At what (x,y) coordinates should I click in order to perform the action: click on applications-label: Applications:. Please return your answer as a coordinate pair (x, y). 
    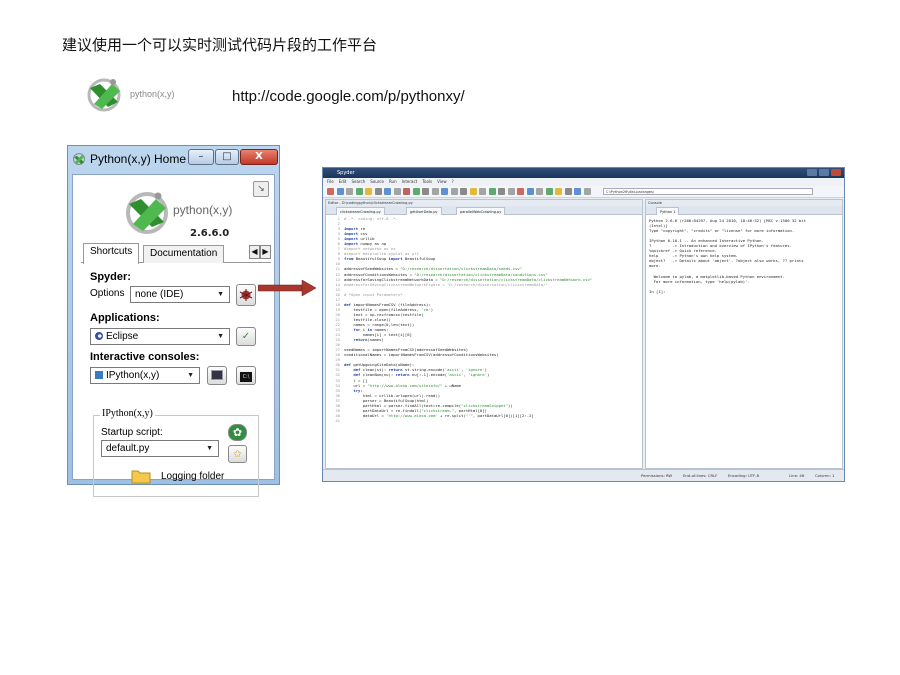
    Looking at the image, I should click on (125, 318).